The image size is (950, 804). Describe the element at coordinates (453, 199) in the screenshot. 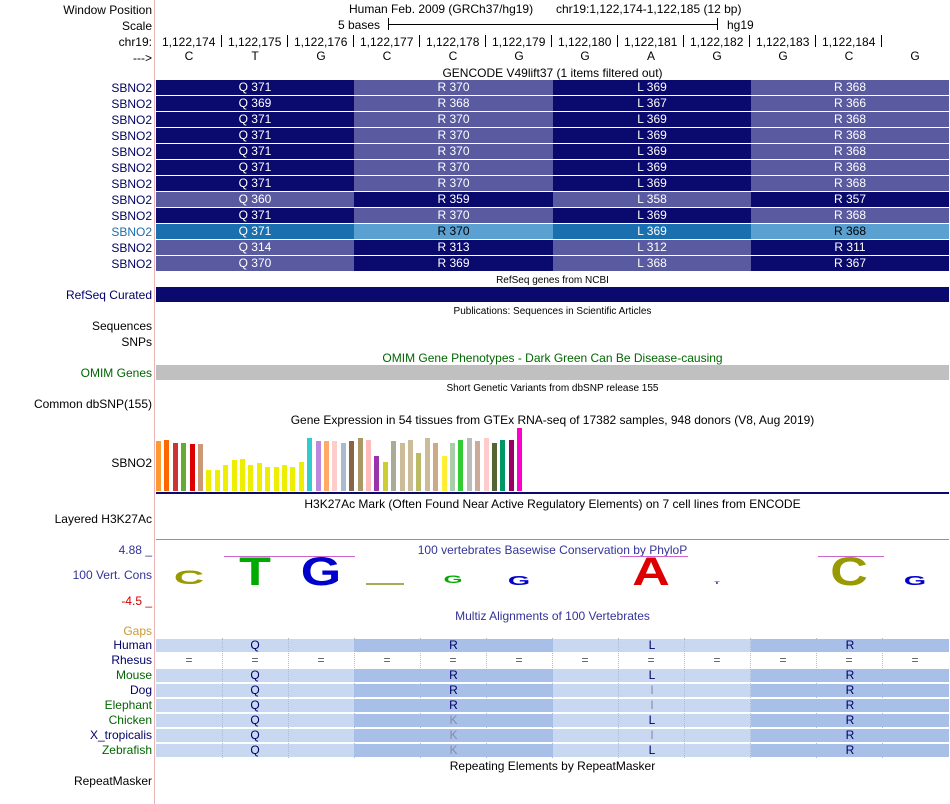

I see `codon-segment: R 359` at that location.